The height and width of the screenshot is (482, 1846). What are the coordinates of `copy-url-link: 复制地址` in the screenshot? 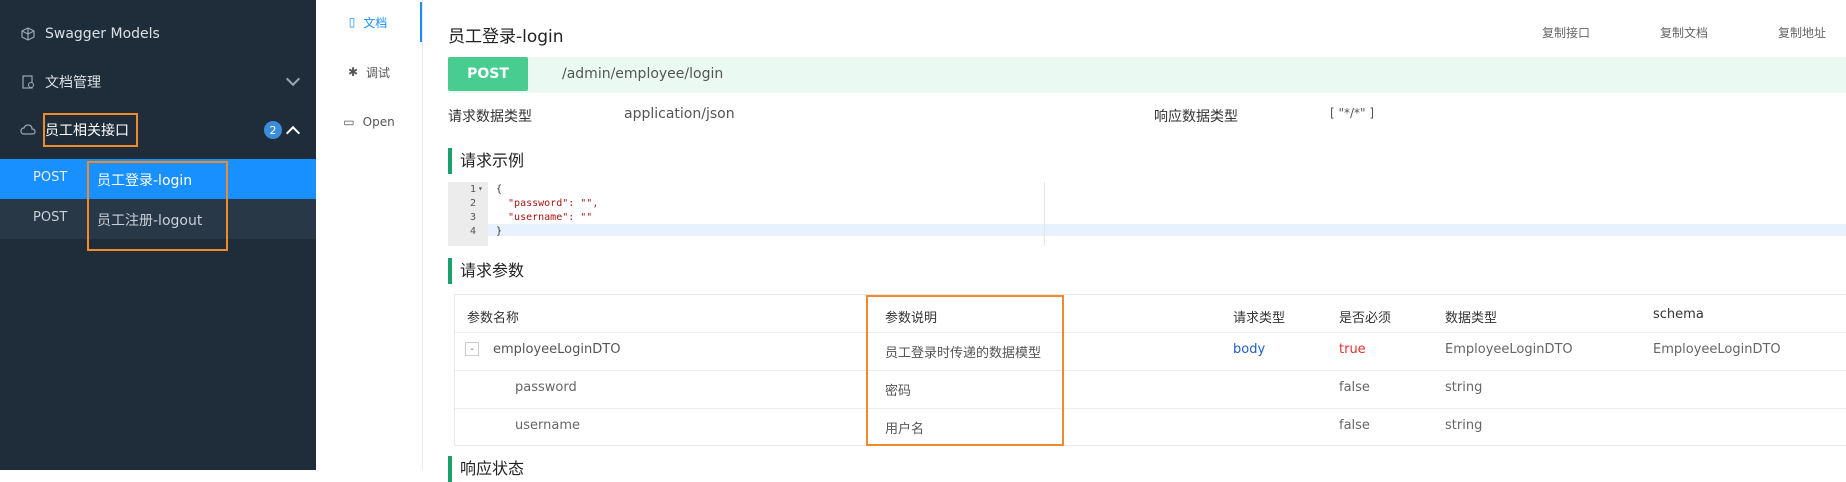 It's located at (1802, 32).